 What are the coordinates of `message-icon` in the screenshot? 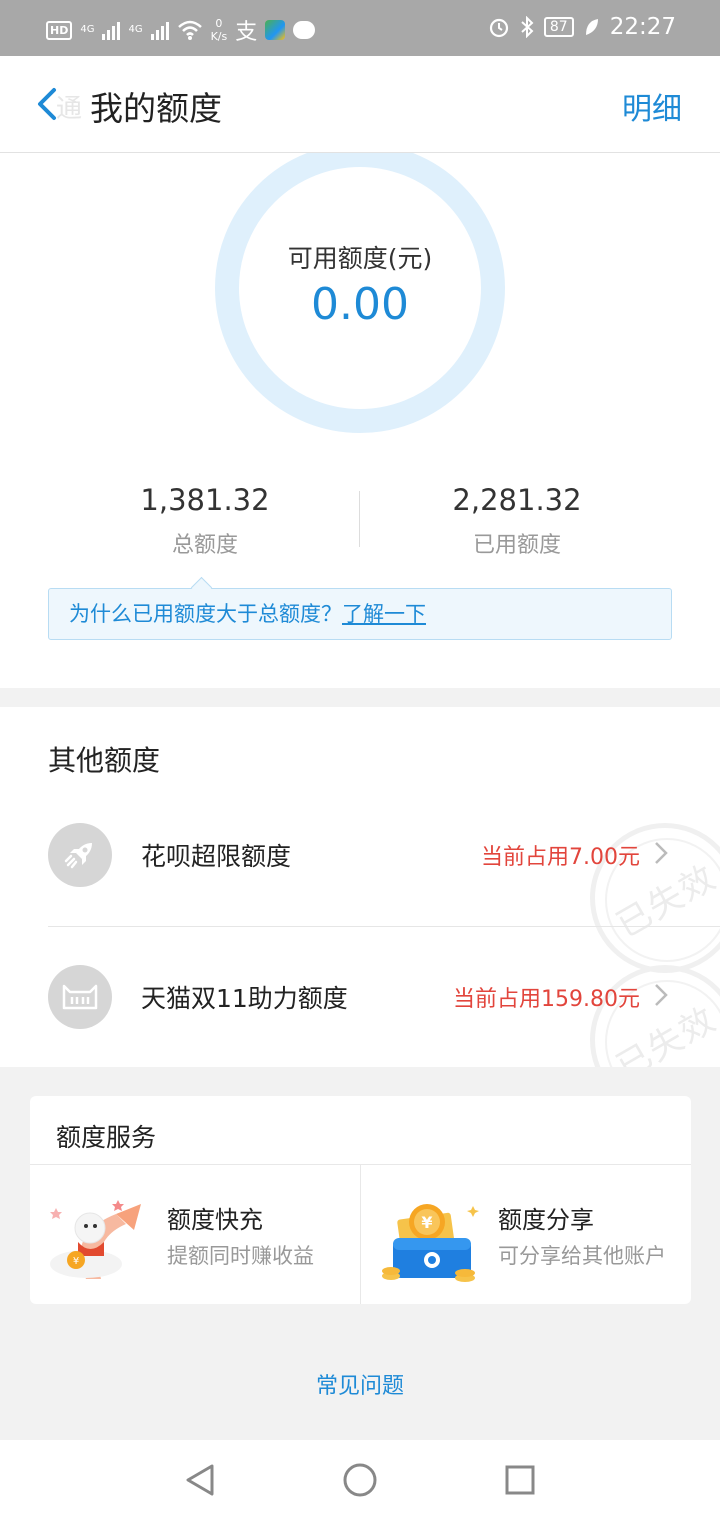 It's located at (304, 30).